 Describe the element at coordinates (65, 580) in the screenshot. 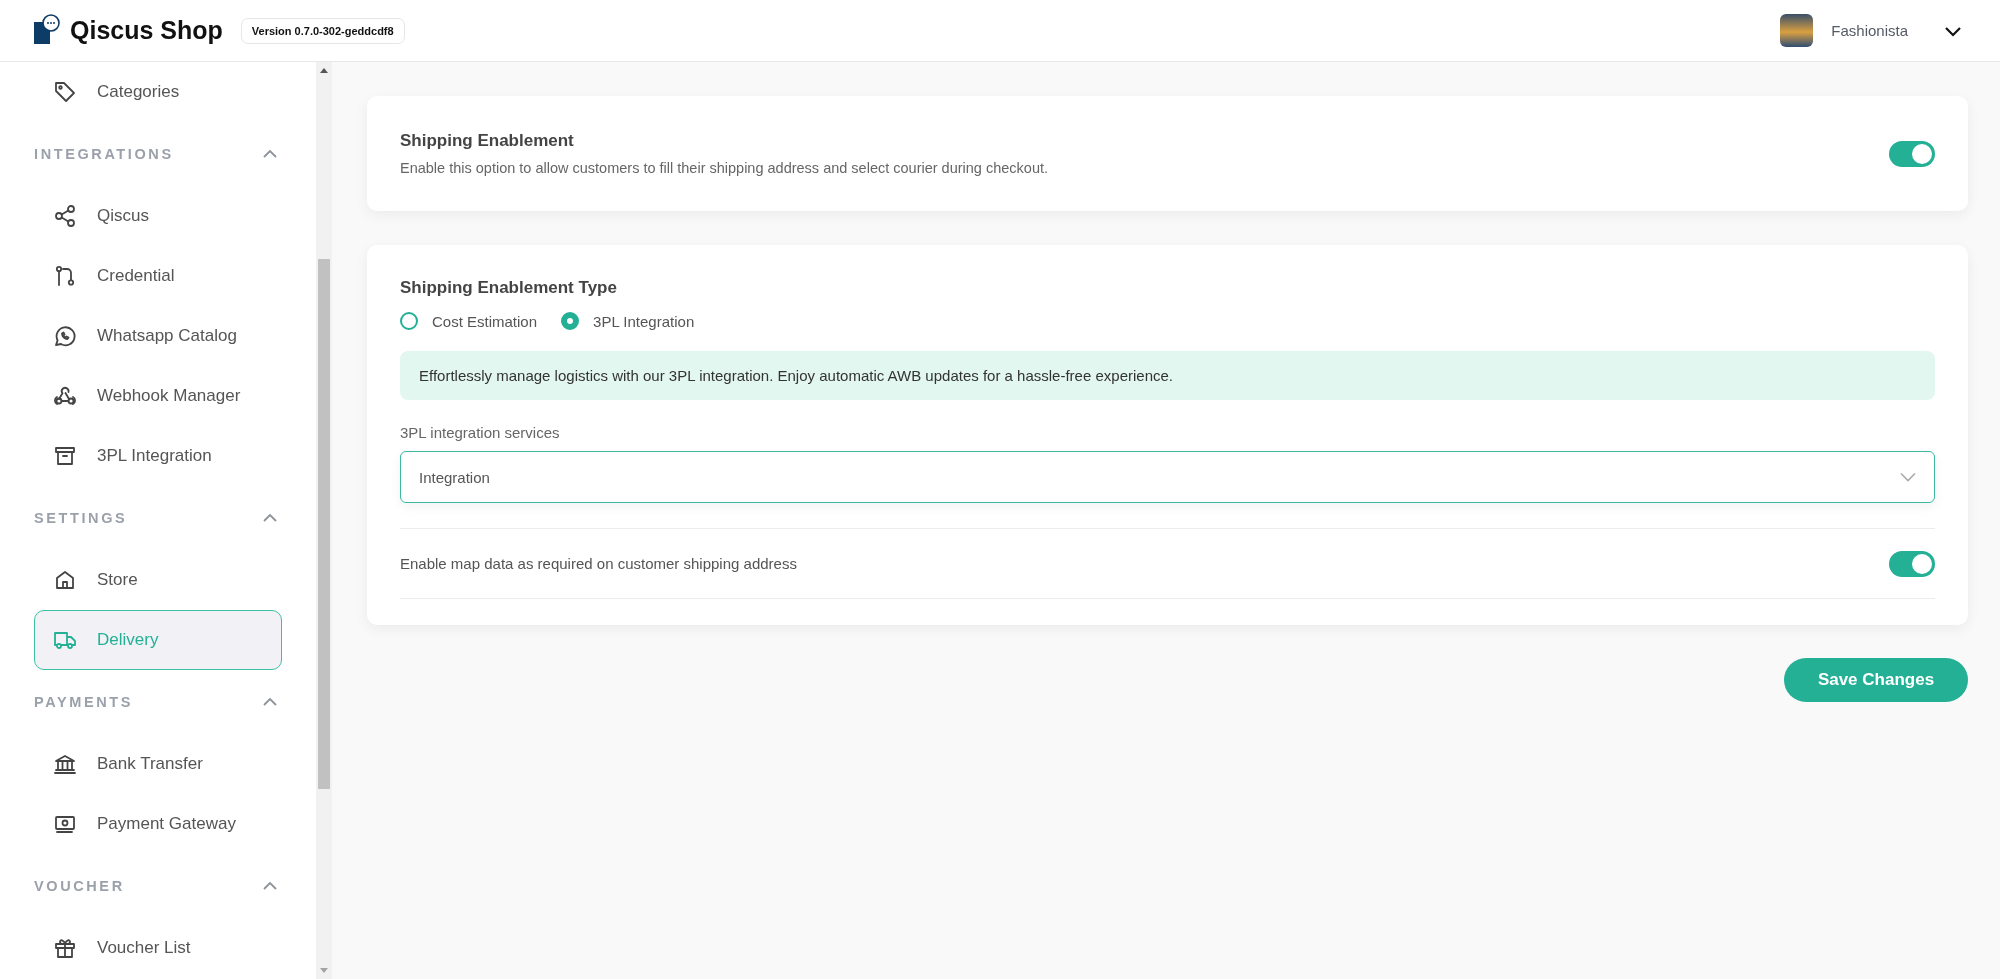

I see `home-icon` at that location.